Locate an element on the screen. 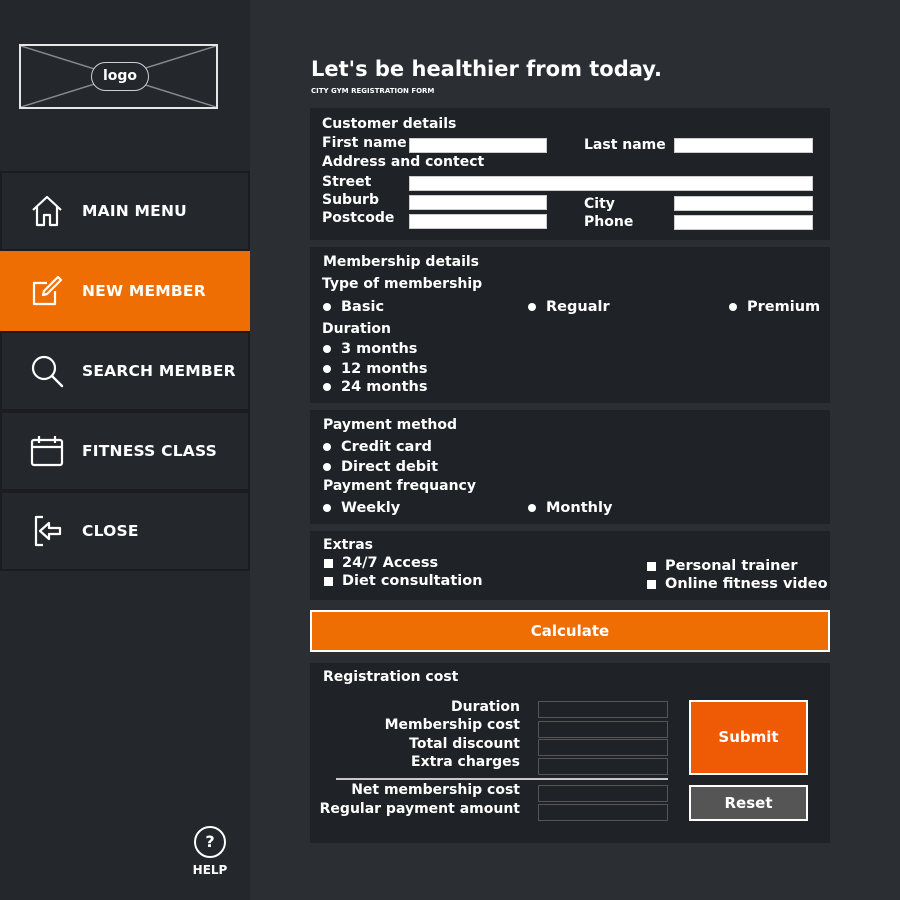  radio-label: Regualr is located at coordinates (578, 307).